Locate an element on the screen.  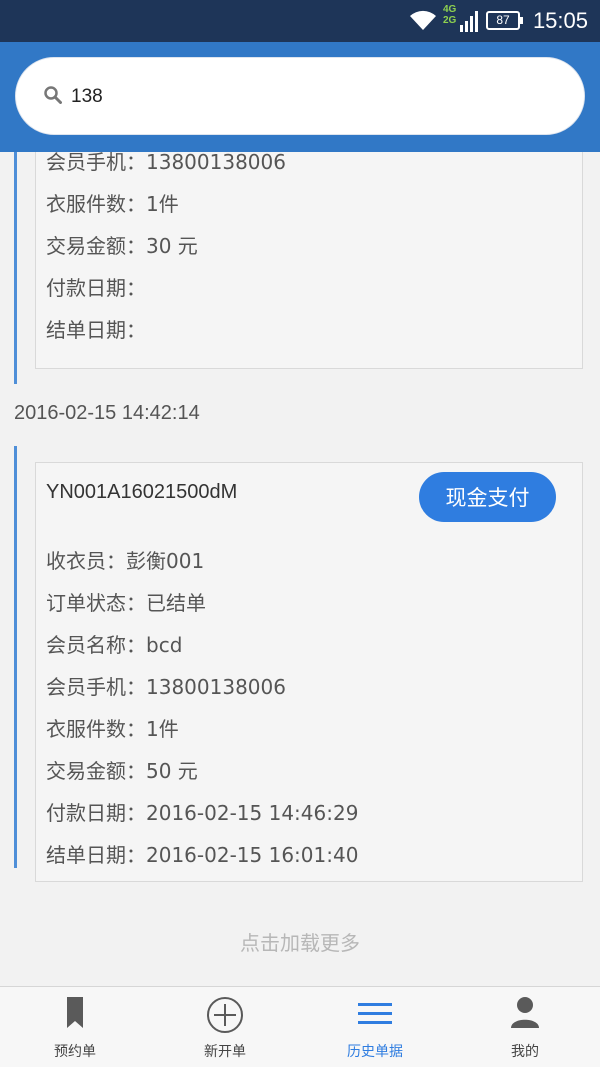
field-row: 交易金额：30 元 is located at coordinates (122, 244).